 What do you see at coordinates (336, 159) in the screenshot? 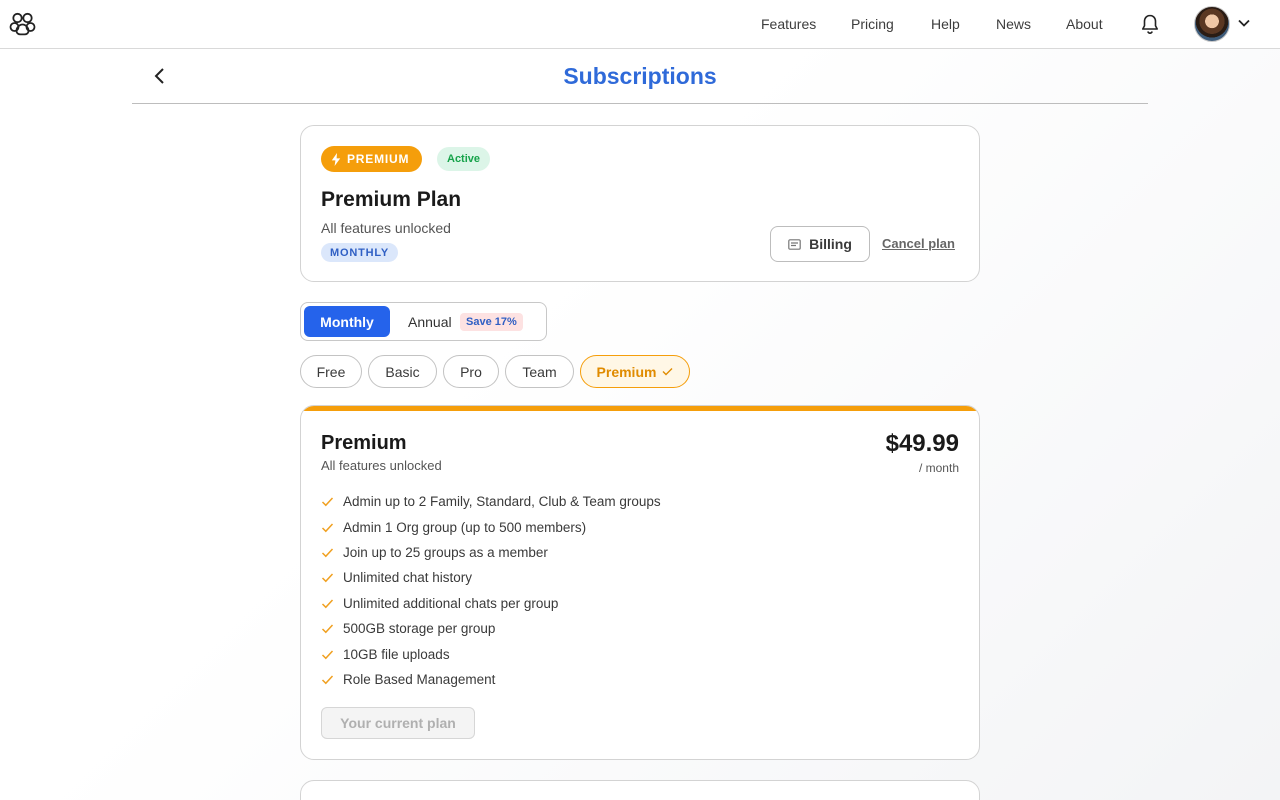
I see `lightning-bolt-icon` at bounding box center [336, 159].